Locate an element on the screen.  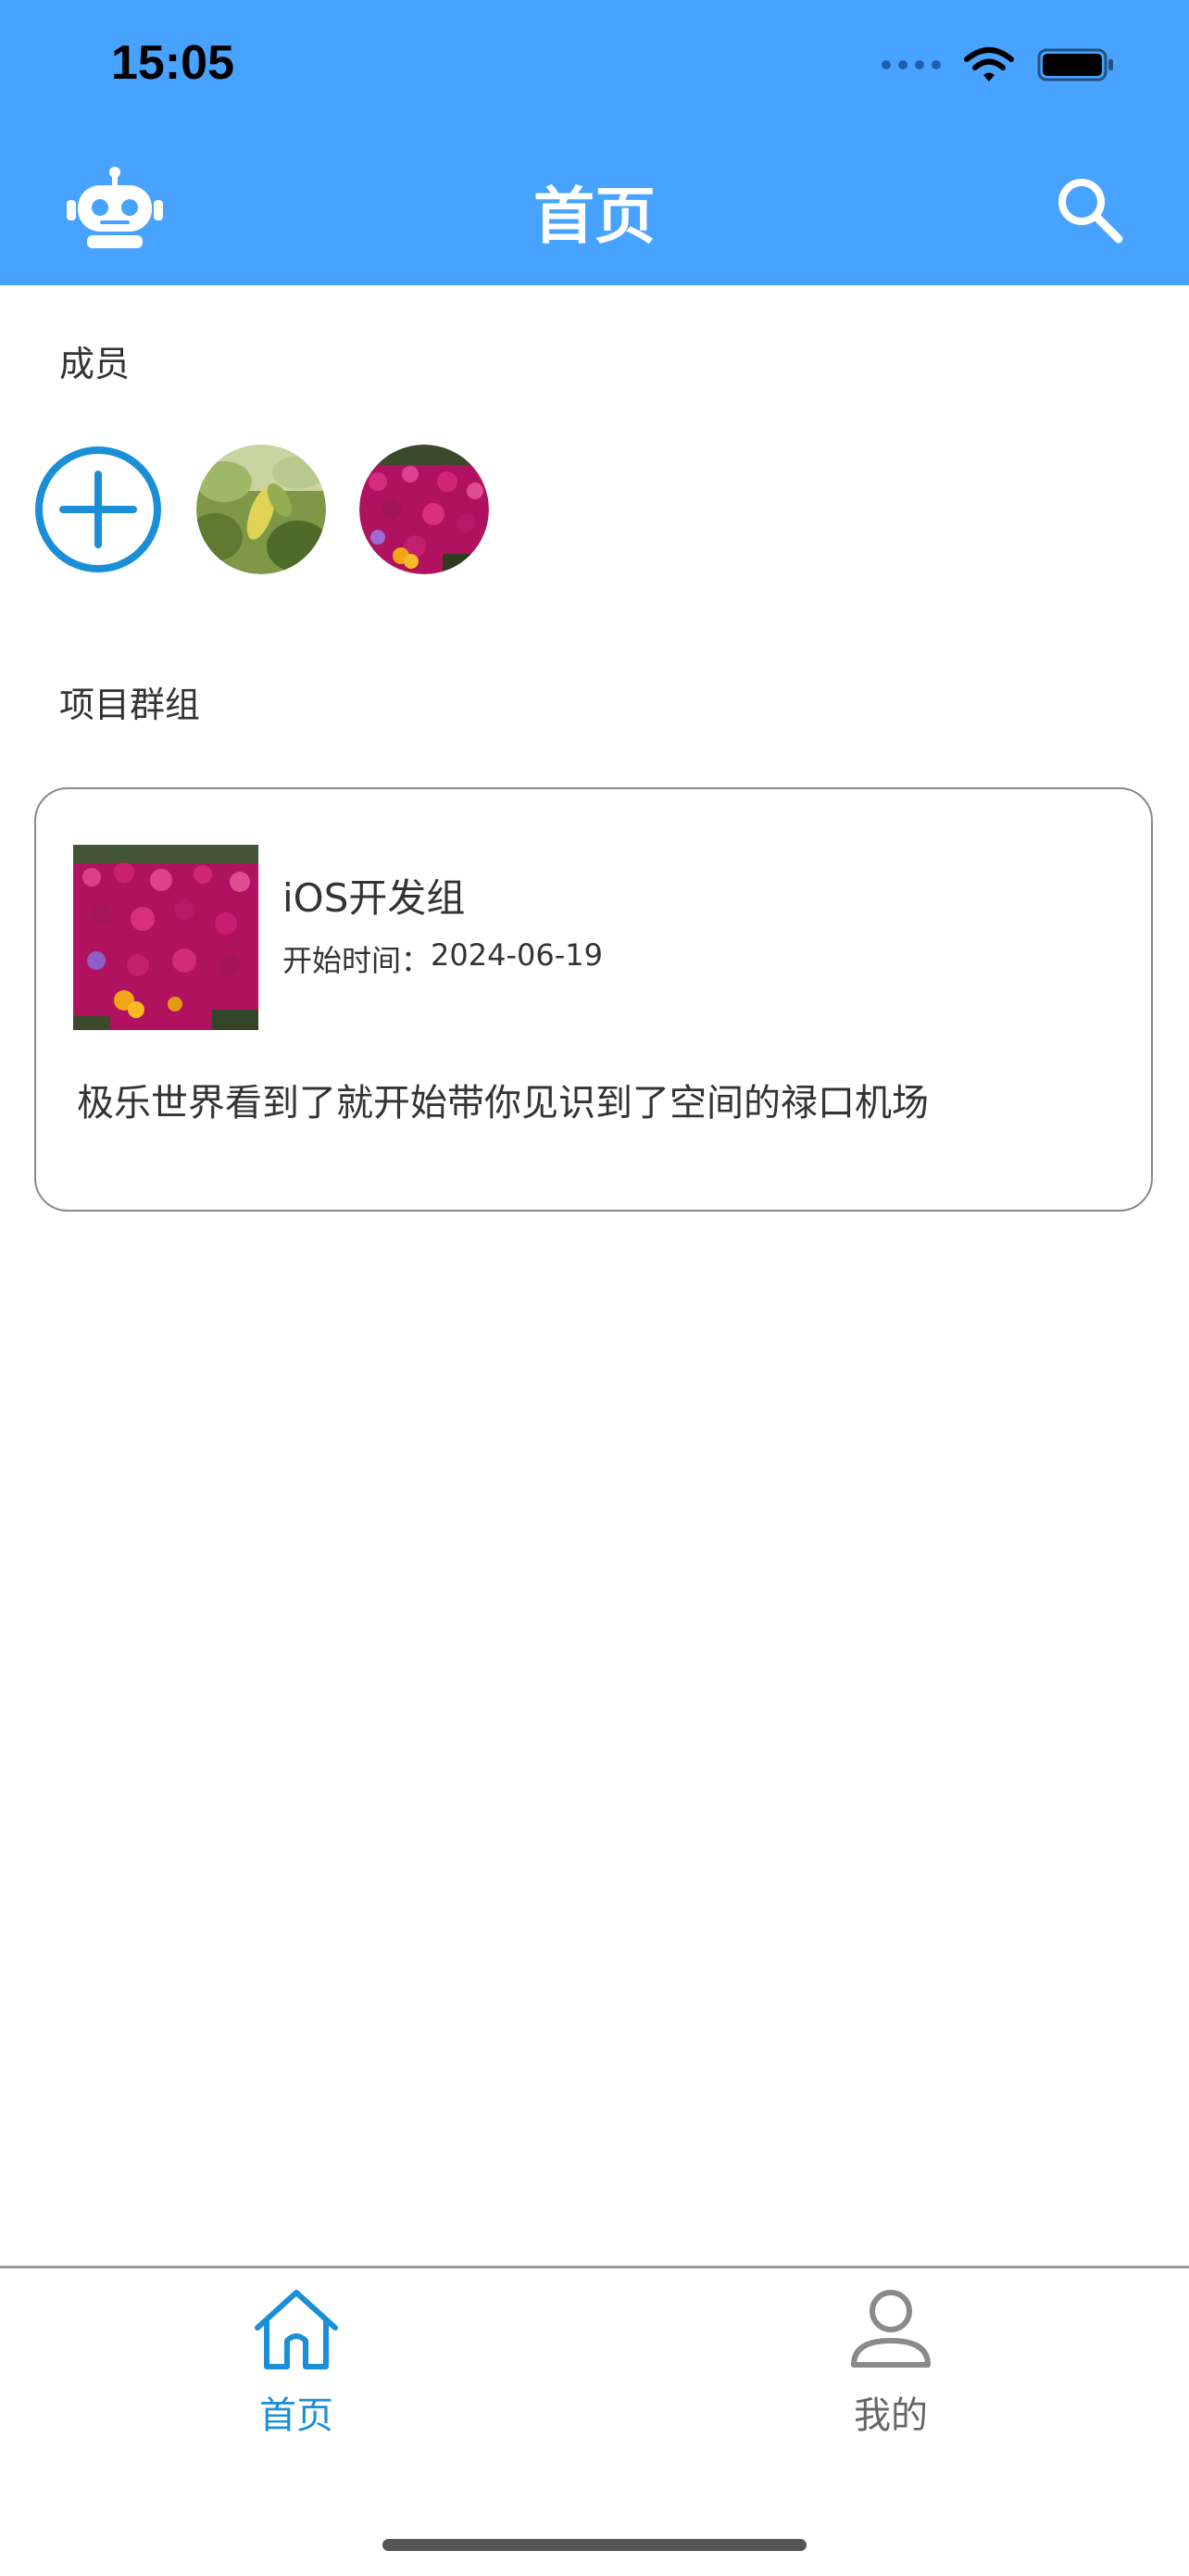
group-start-time: 开始时间： 2024-06-19 is located at coordinates (442, 958).